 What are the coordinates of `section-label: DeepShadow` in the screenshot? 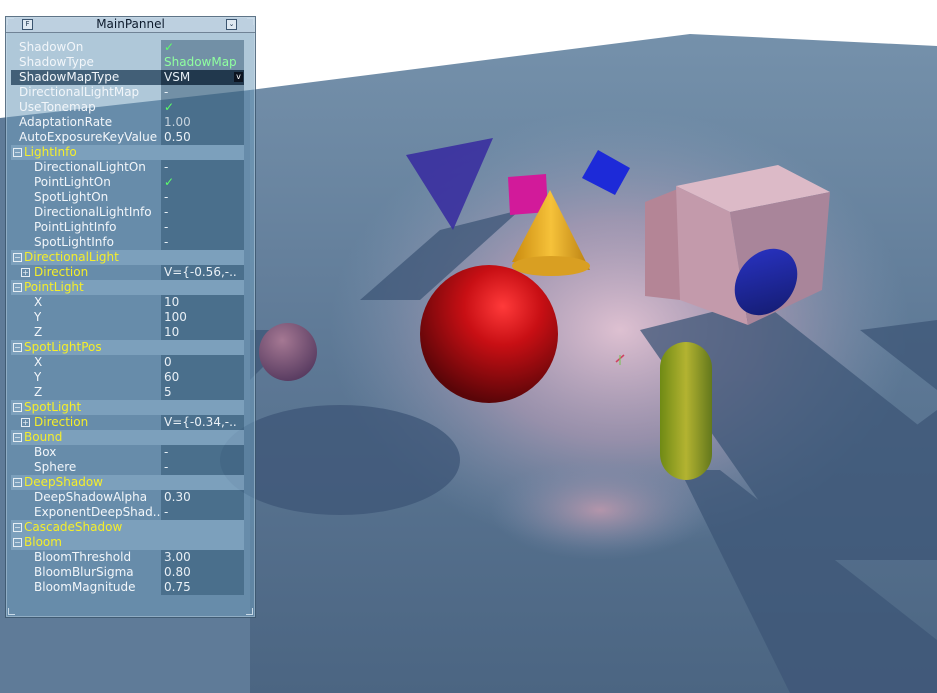 It's located at (63, 482).